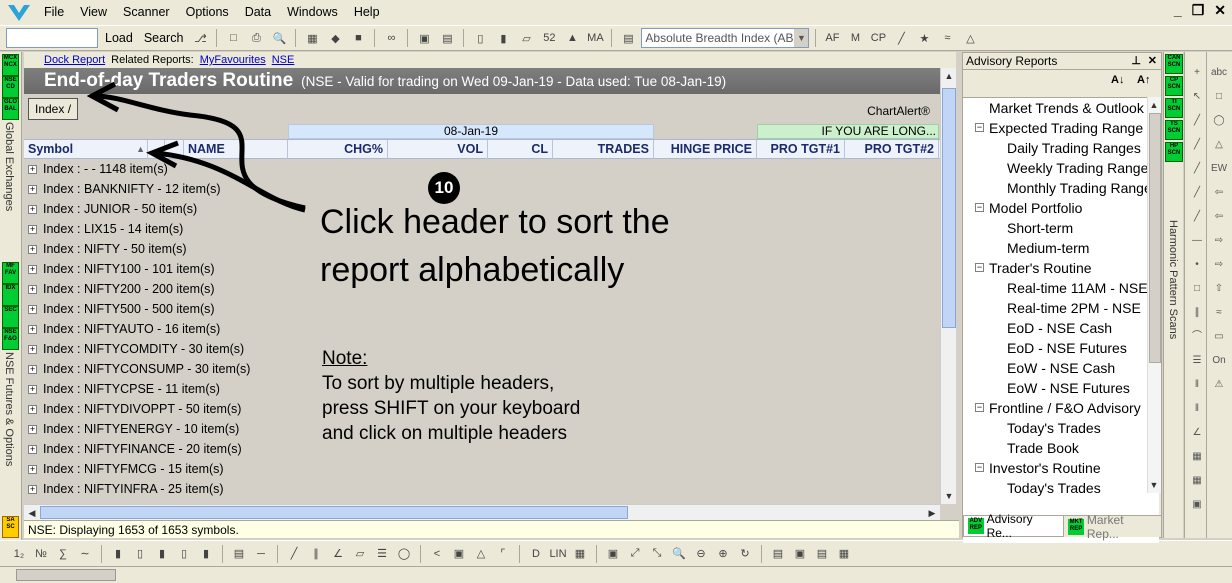 Image resolution: width=1232 pixels, height=583 pixels. What do you see at coordinates (1197, 337) in the screenshot?
I see `arc-icon: ⌒` at bounding box center [1197, 337].